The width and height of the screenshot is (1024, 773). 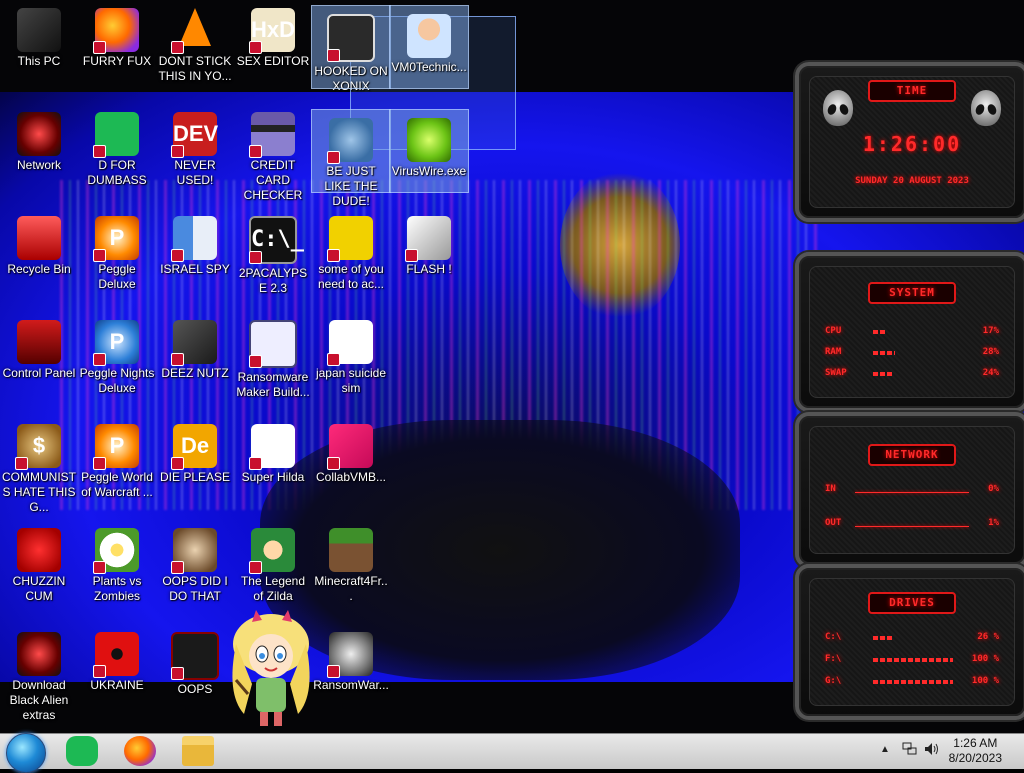 I want to click on row-label: OUT, so click(x=833, y=523).